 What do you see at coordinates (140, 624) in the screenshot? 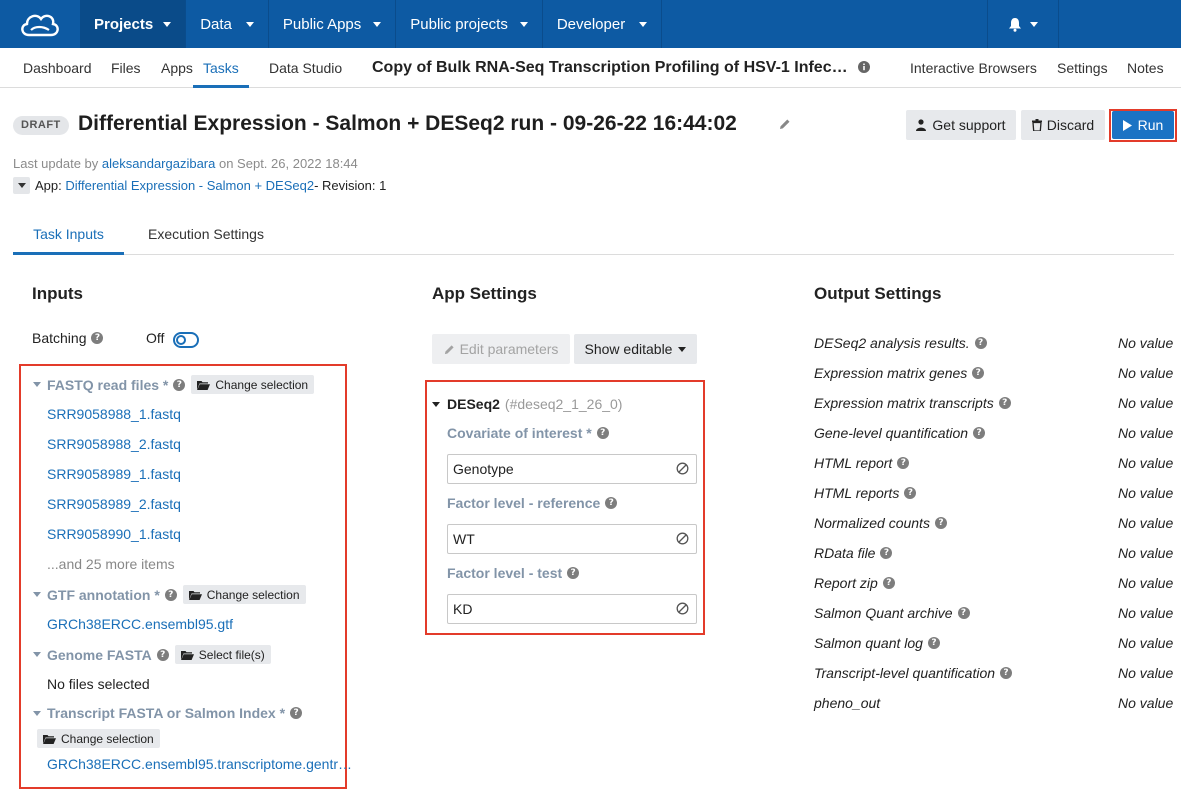
I see `file-link: GRCh38ERCC.ensembl95.gtf` at bounding box center [140, 624].